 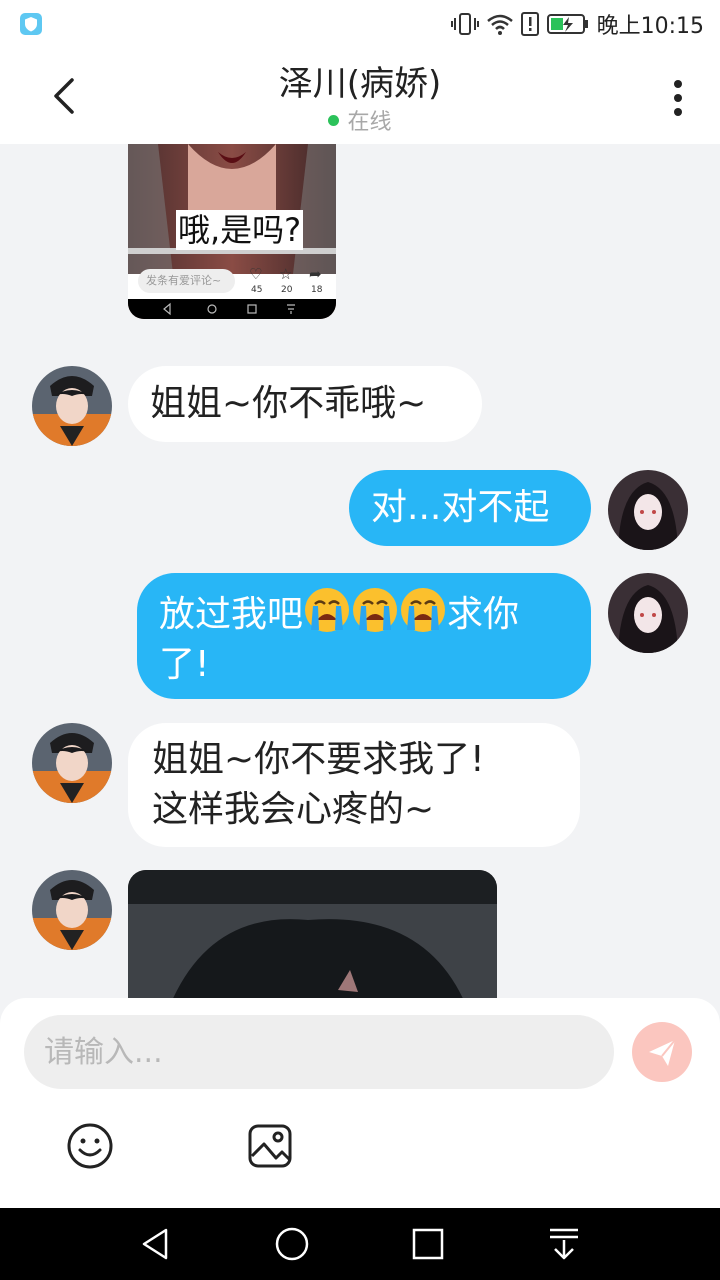 I want to click on message-line: 这样我会心疼的~, so click(x=293, y=809).